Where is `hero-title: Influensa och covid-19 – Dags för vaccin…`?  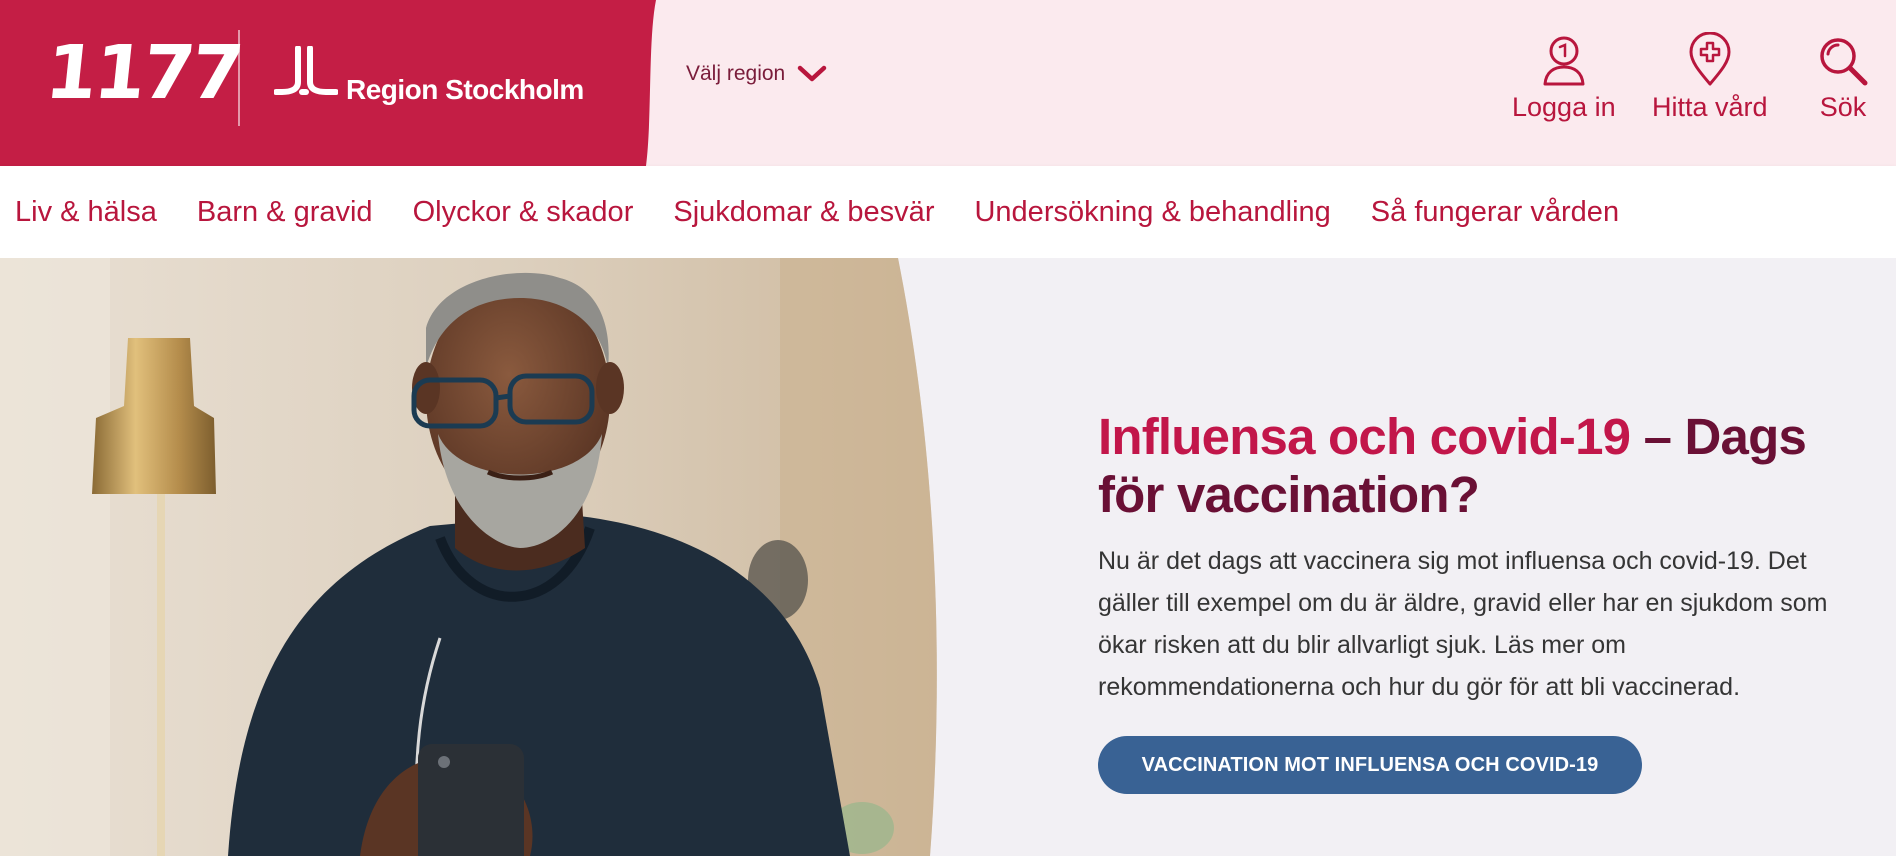 hero-title: Influensa och covid-19 – Dags för vaccin… is located at coordinates (1478, 466).